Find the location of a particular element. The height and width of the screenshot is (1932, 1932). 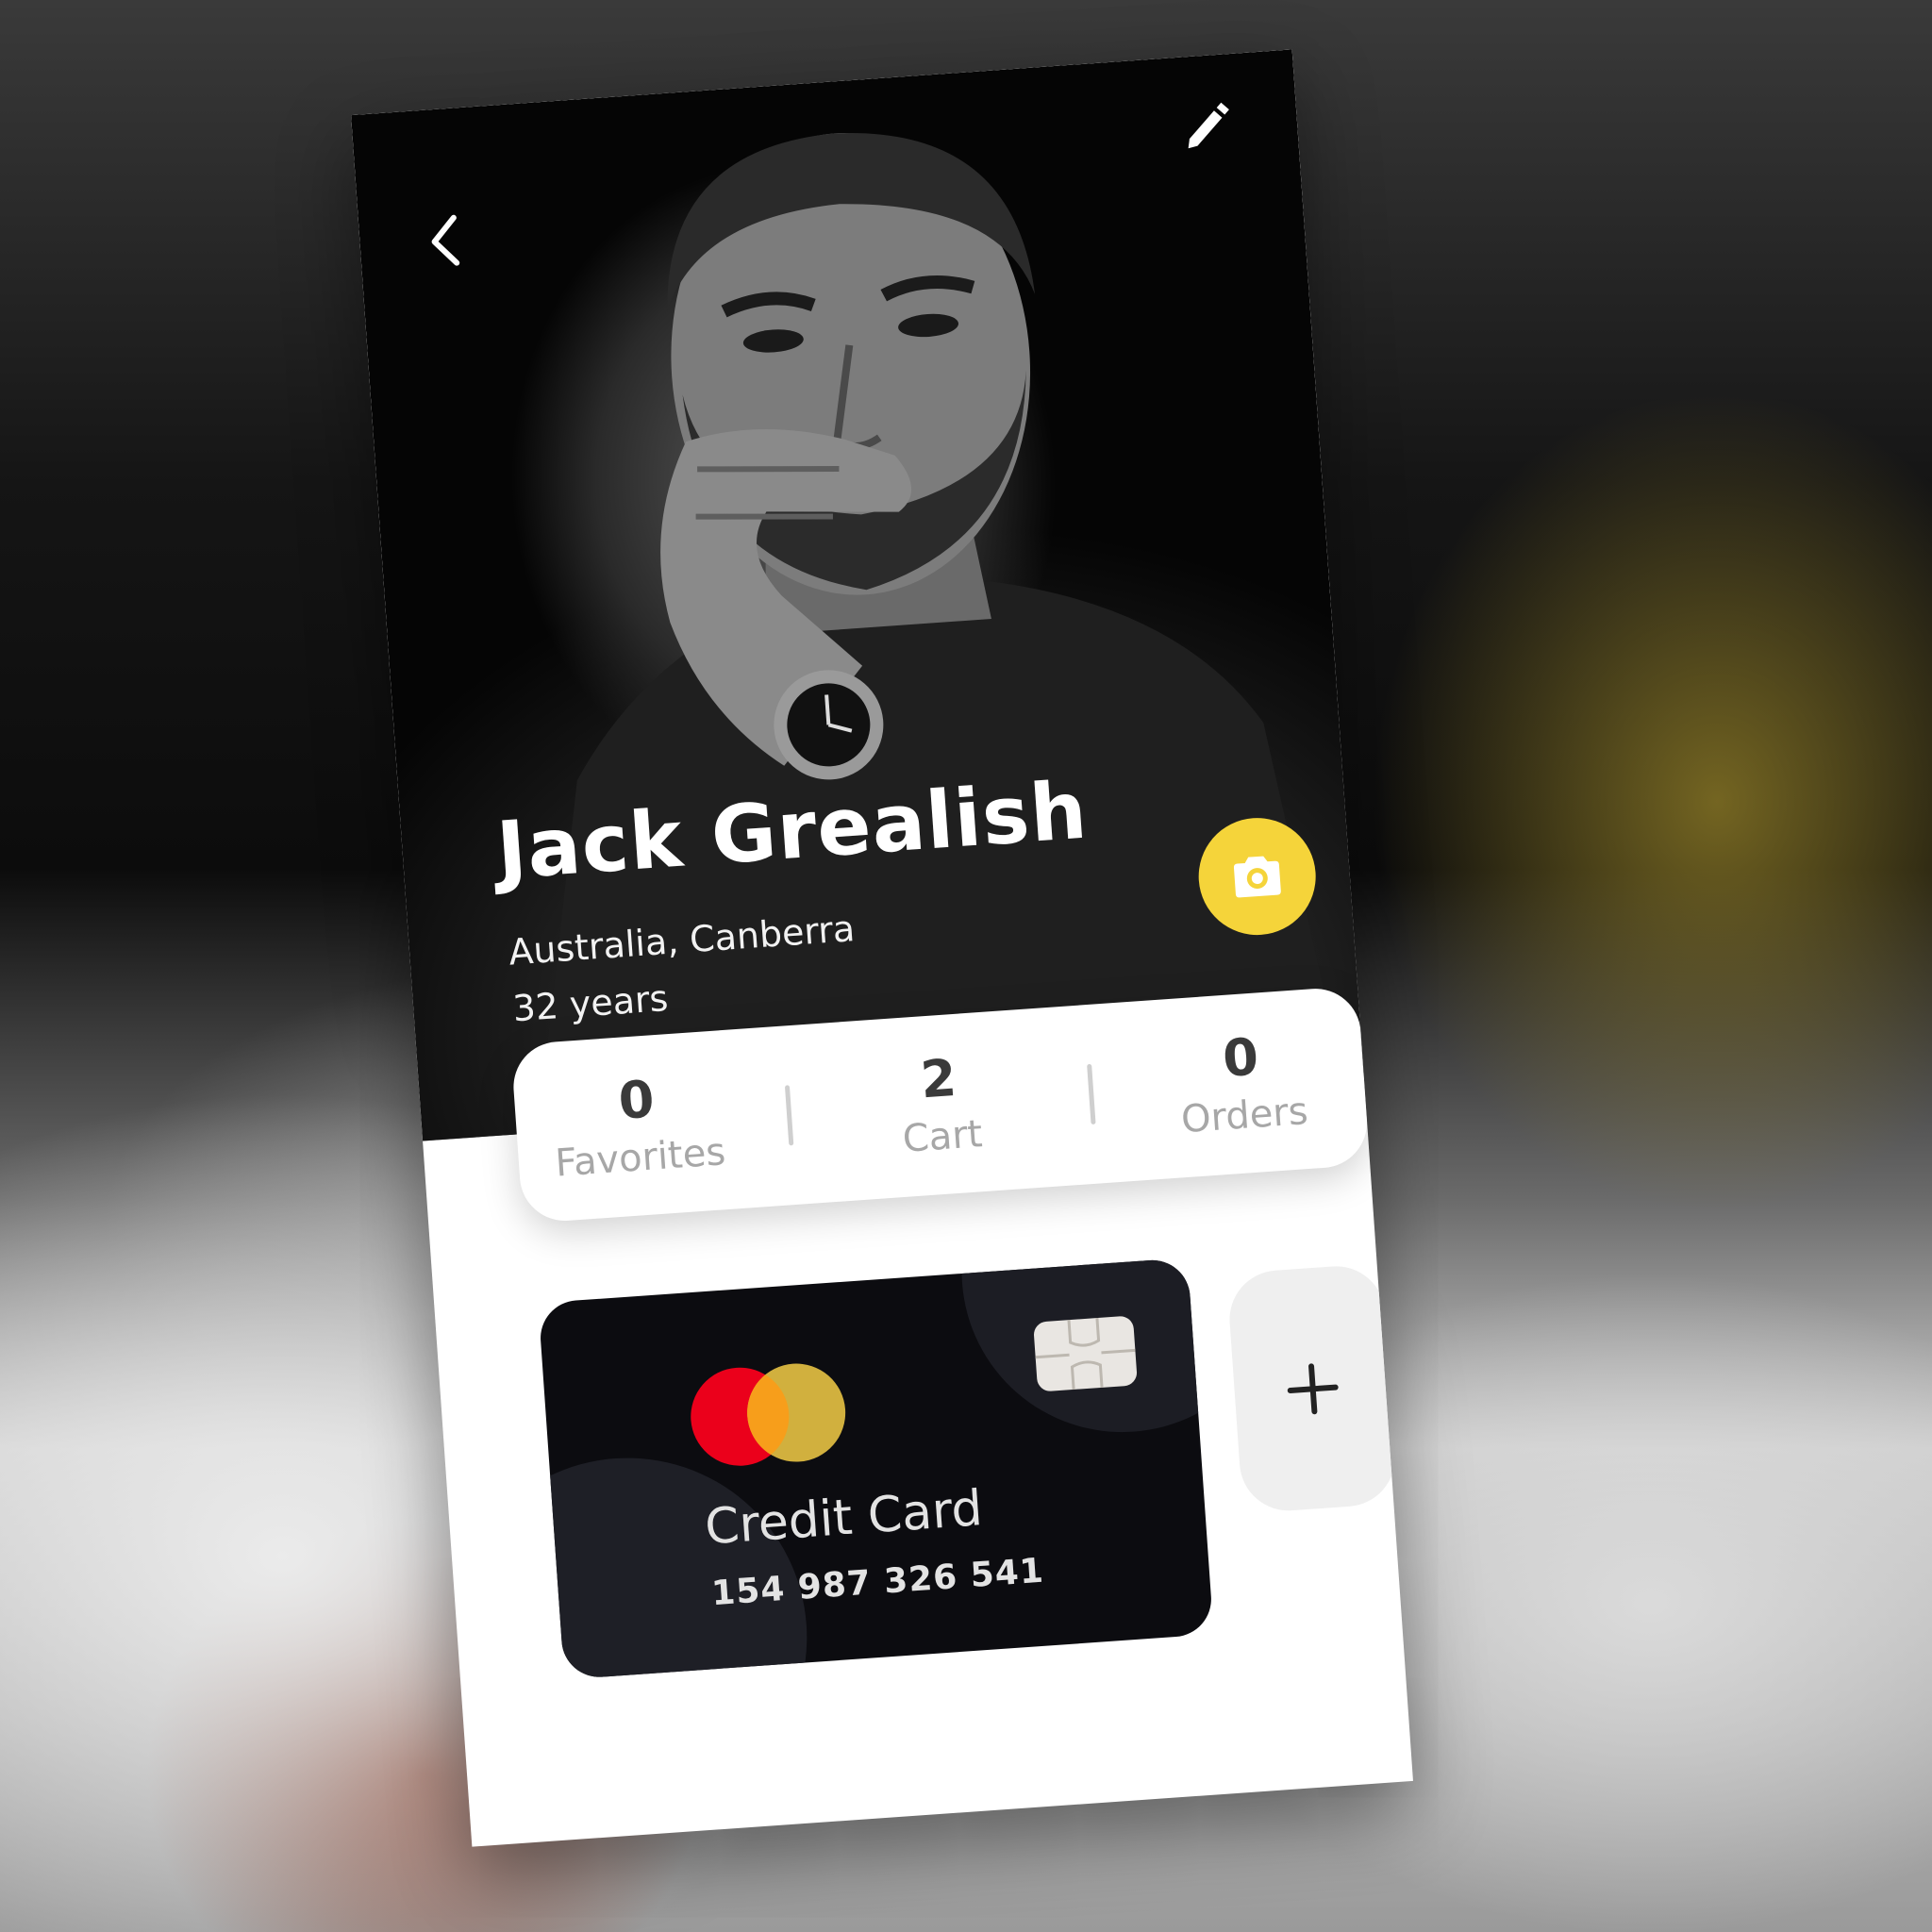

camera-icon is located at coordinates (1257, 877).